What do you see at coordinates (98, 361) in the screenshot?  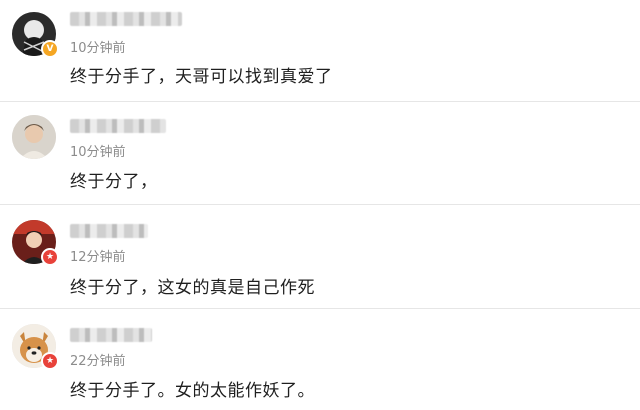 I see `comment-time: 22分钟前` at bounding box center [98, 361].